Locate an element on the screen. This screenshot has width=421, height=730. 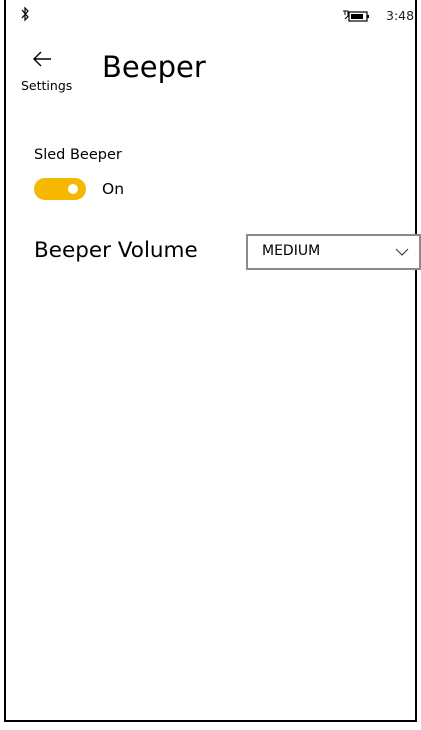
back-button: Settings is located at coordinates (49, 70).